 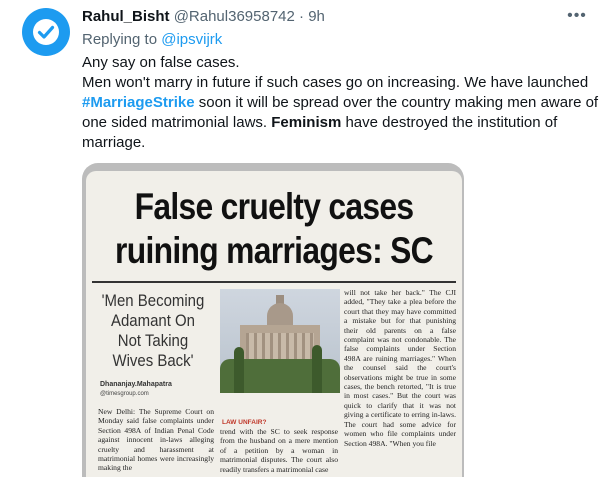 What do you see at coordinates (274, 282) in the screenshot?
I see `headline-rule` at bounding box center [274, 282].